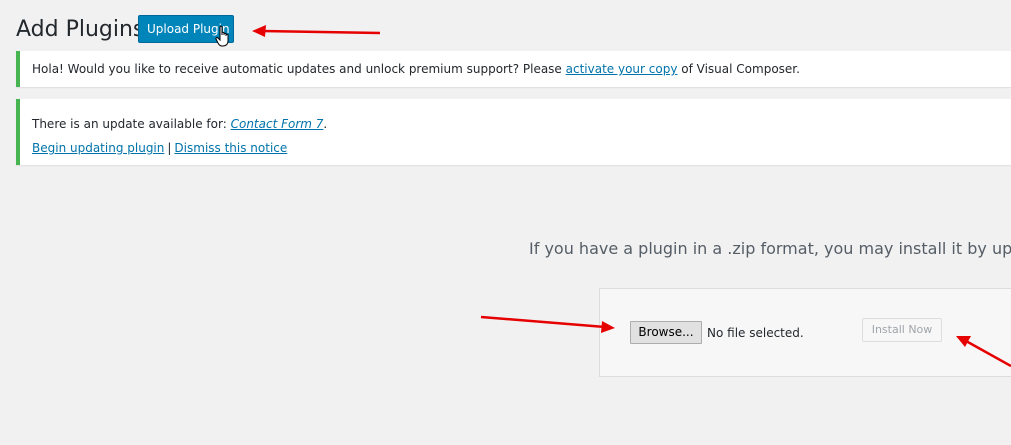  What do you see at coordinates (622, 69) in the screenshot?
I see `activate-copy-link: activate your copy` at bounding box center [622, 69].